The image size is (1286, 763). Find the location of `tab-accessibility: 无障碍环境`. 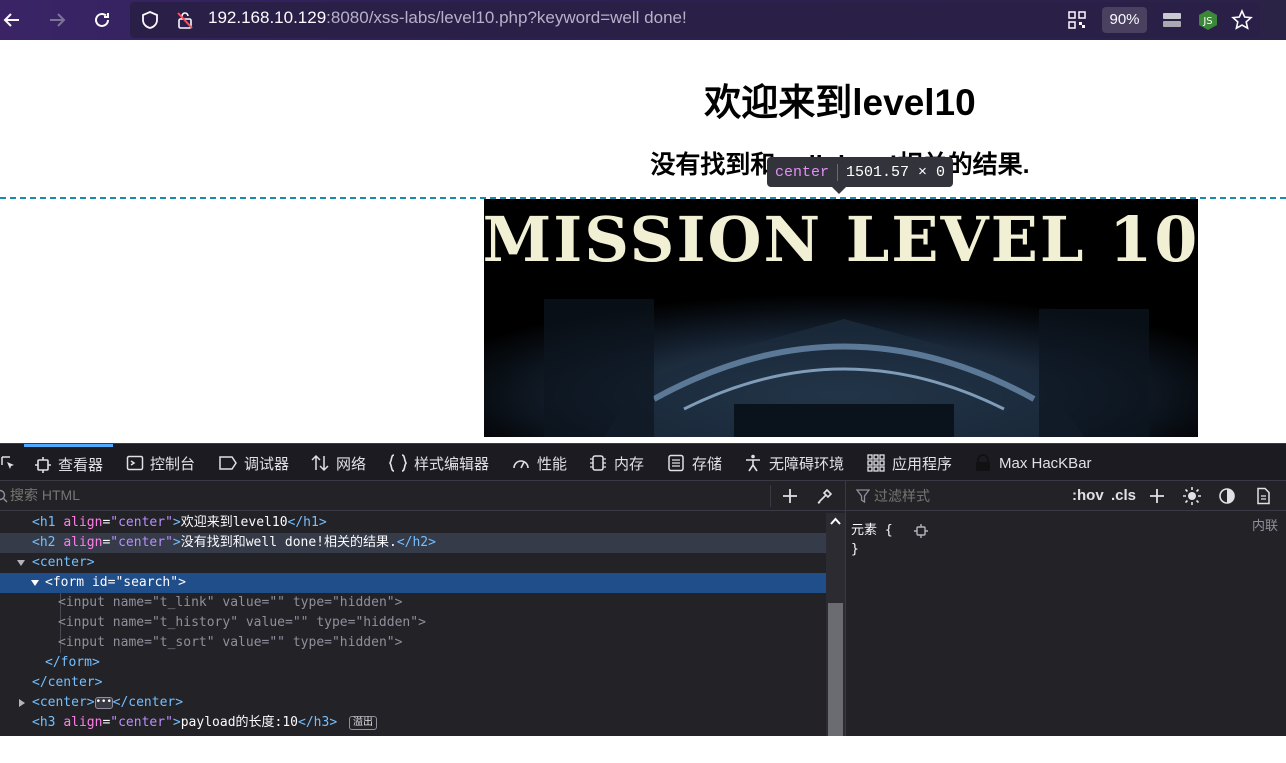

tab-accessibility: 无障碍环境 is located at coordinates (793, 463).